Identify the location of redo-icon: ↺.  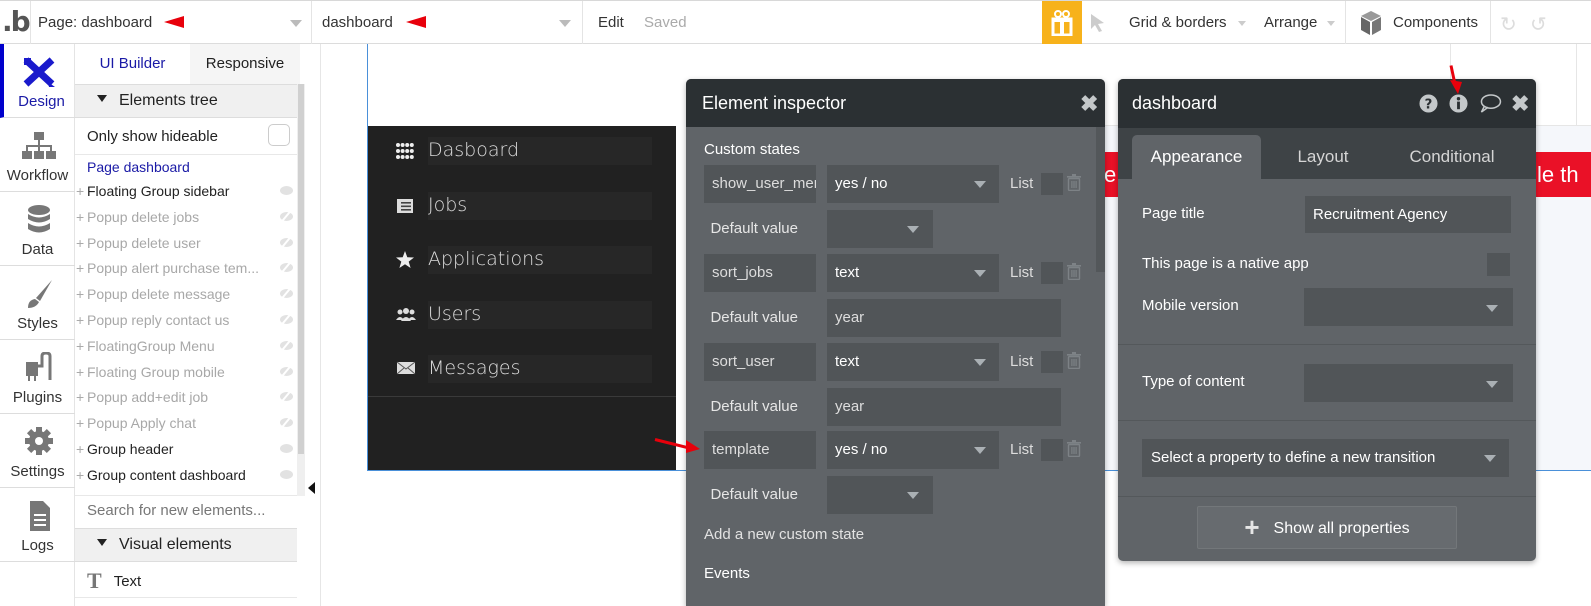
(1538, 24).